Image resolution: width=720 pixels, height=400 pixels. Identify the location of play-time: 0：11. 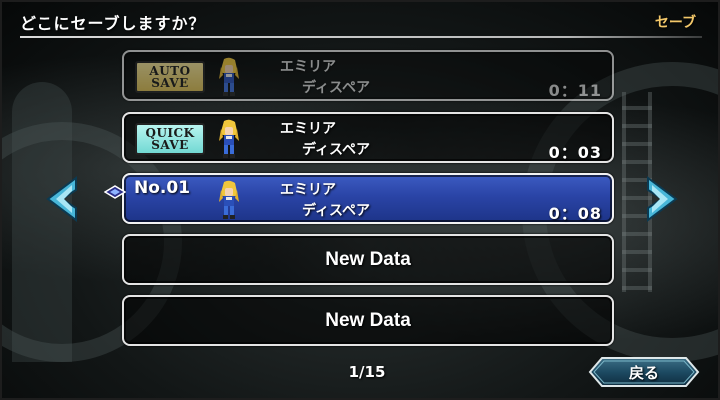
(575, 90).